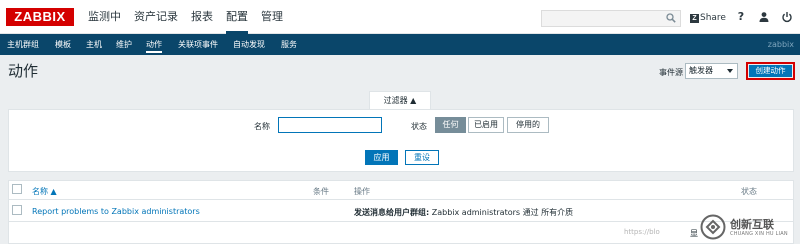  I want to click on subnav-maintenance: 维护, so click(124, 44).